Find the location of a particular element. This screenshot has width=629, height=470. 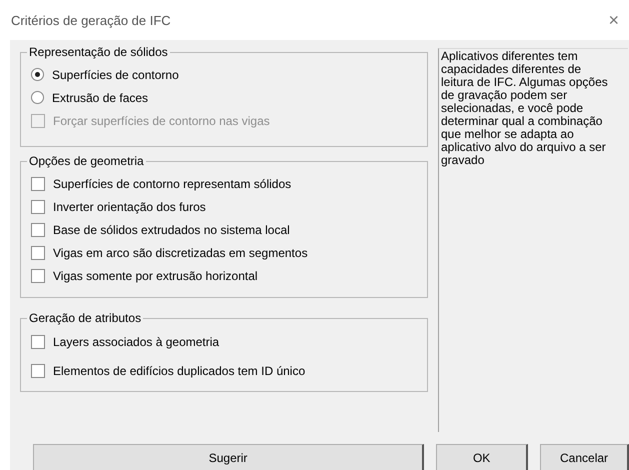

group-title: Representação de sólidos is located at coordinates (98, 52).